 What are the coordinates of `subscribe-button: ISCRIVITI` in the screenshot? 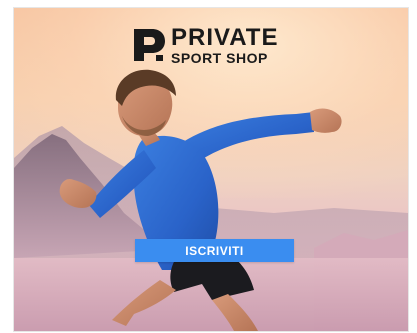 It's located at (214, 250).